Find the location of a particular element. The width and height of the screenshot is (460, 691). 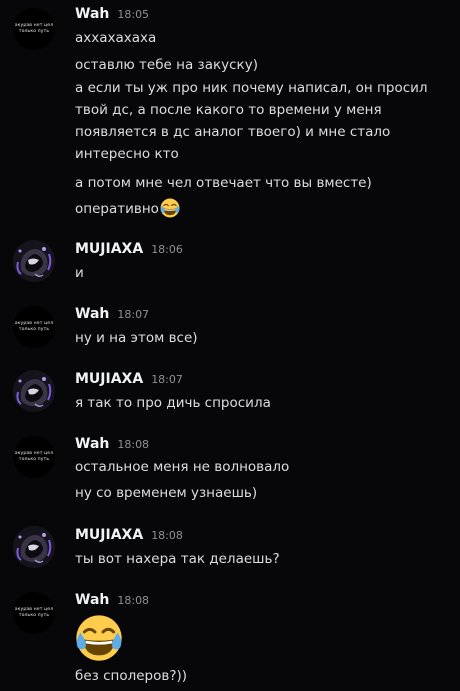

message-text: ну и на этом все) is located at coordinates (136, 338).